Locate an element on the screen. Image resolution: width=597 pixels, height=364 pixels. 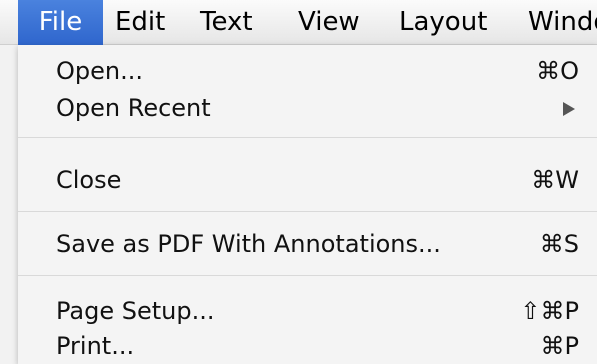
menu-window: Windo is located at coordinates (562, 22).